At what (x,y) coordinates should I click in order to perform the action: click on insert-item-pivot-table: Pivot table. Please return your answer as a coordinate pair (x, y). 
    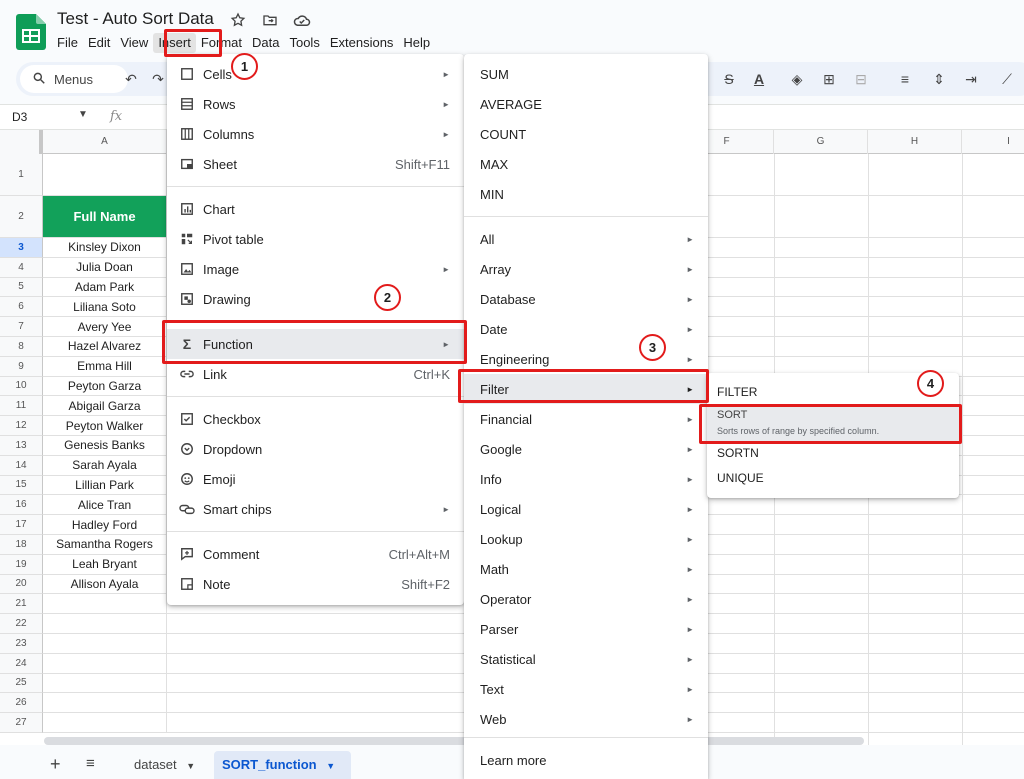
    Looking at the image, I should click on (315, 239).